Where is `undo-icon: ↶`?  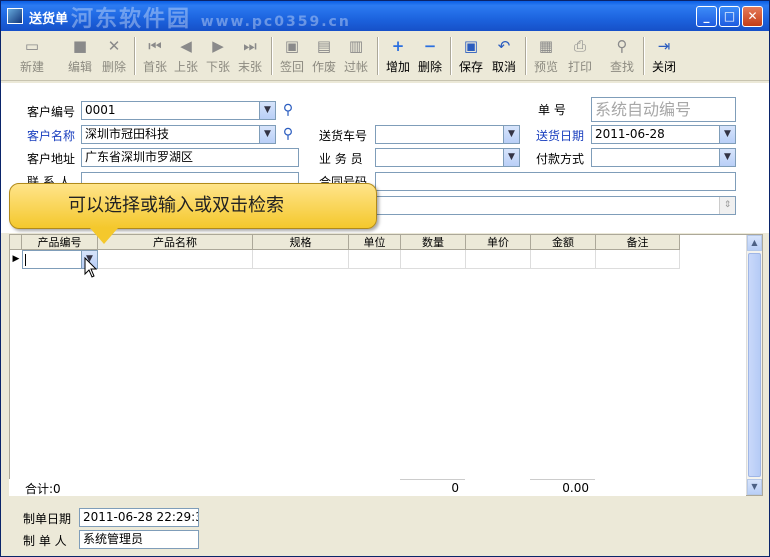
undo-icon: ↶ is located at coordinates (504, 46).